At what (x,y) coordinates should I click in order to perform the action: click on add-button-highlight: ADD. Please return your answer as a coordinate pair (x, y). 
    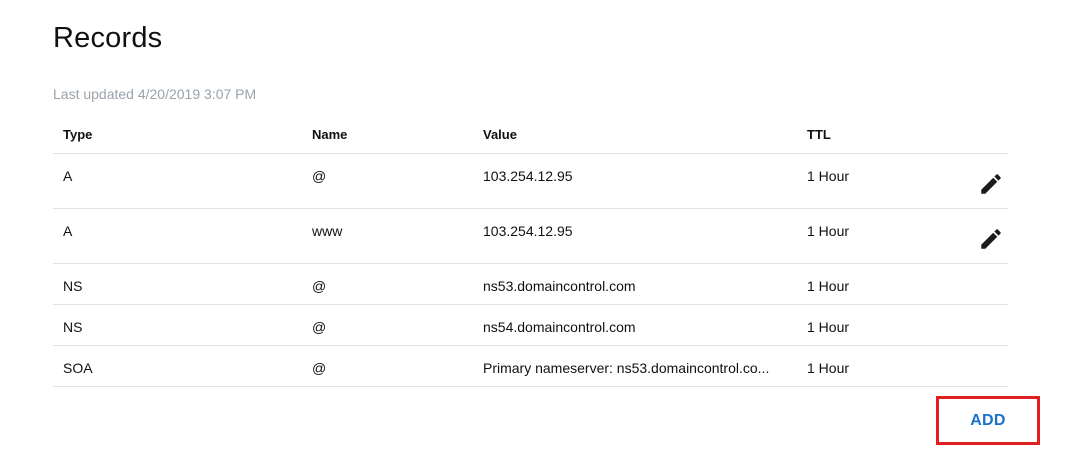
    Looking at the image, I should click on (988, 420).